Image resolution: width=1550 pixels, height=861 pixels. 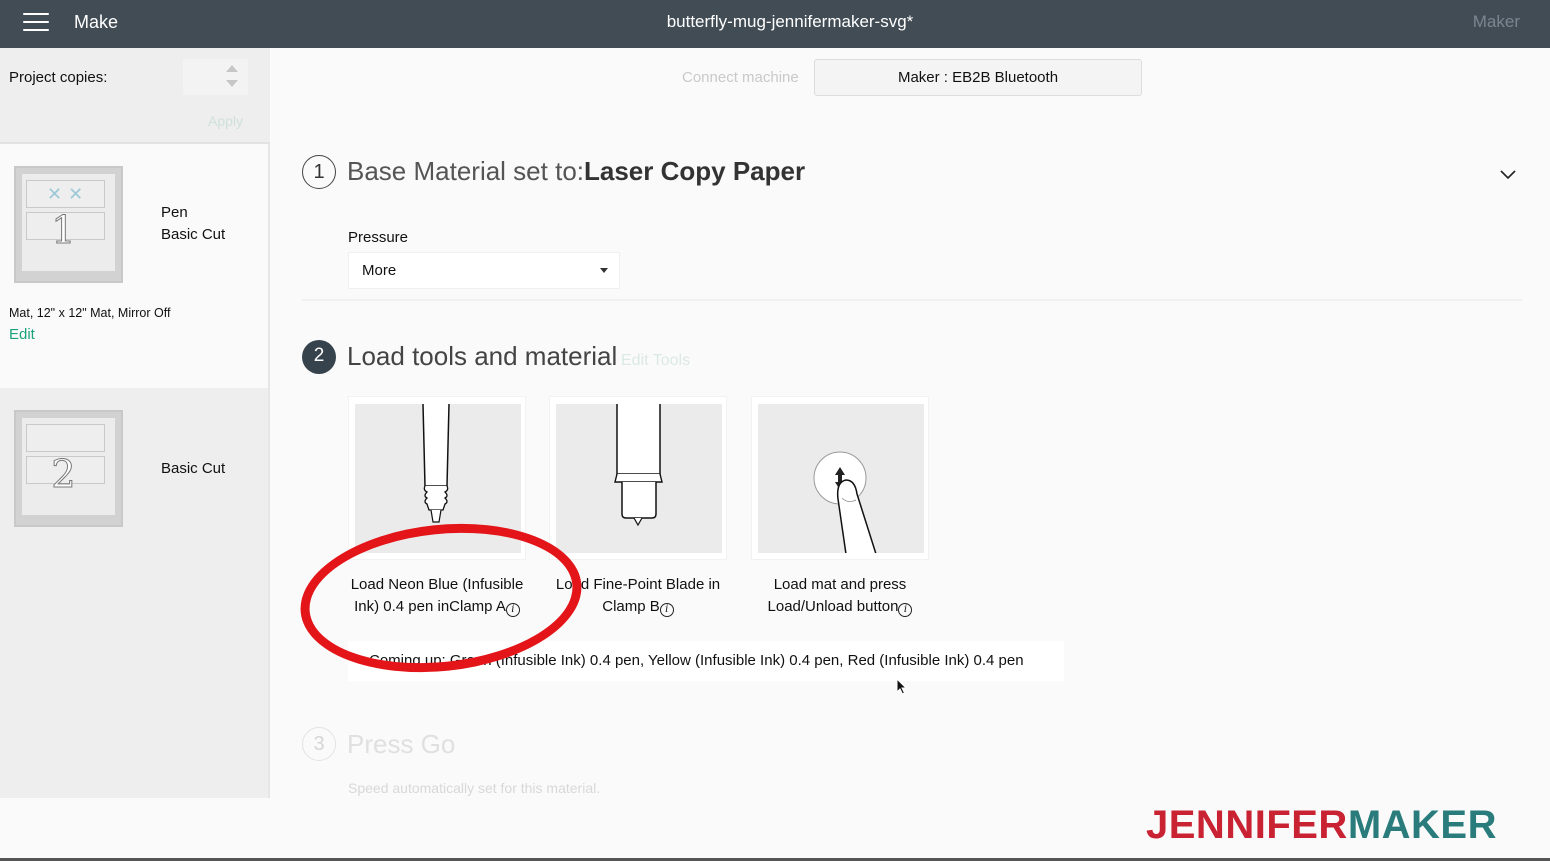 What do you see at coordinates (22, 334) in the screenshot?
I see `mat-edit-link: Edit` at bounding box center [22, 334].